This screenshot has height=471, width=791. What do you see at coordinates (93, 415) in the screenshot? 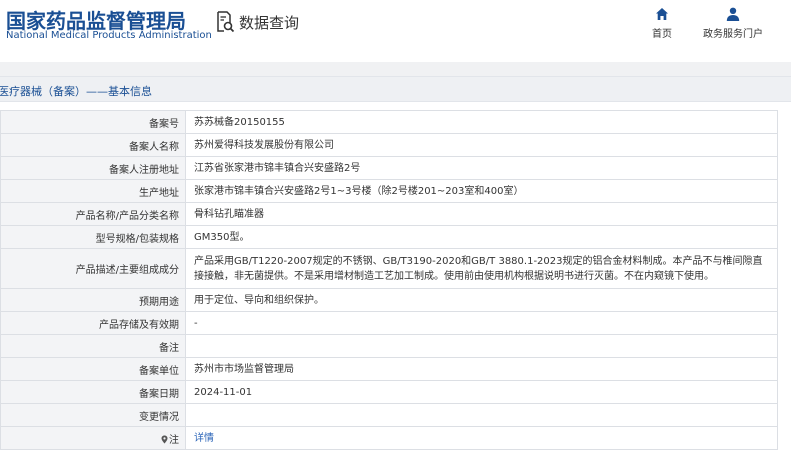
I see `row-label-change-status: 变更情况` at bounding box center [93, 415].